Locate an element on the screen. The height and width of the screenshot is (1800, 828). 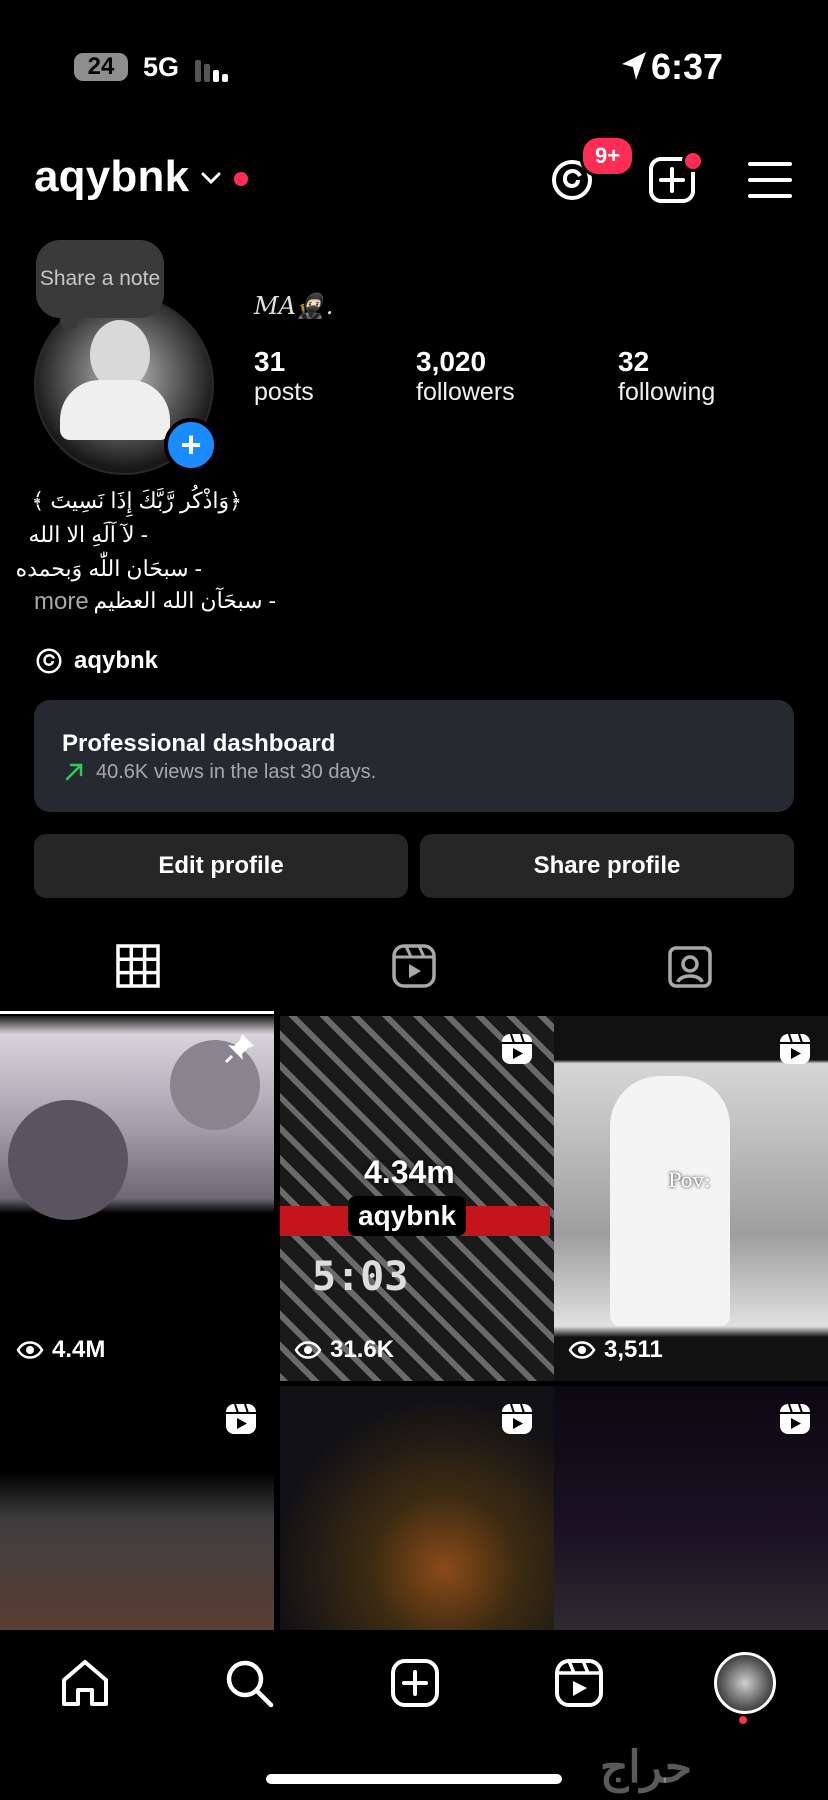
post-1-views: 4.4M is located at coordinates (60, 1350).